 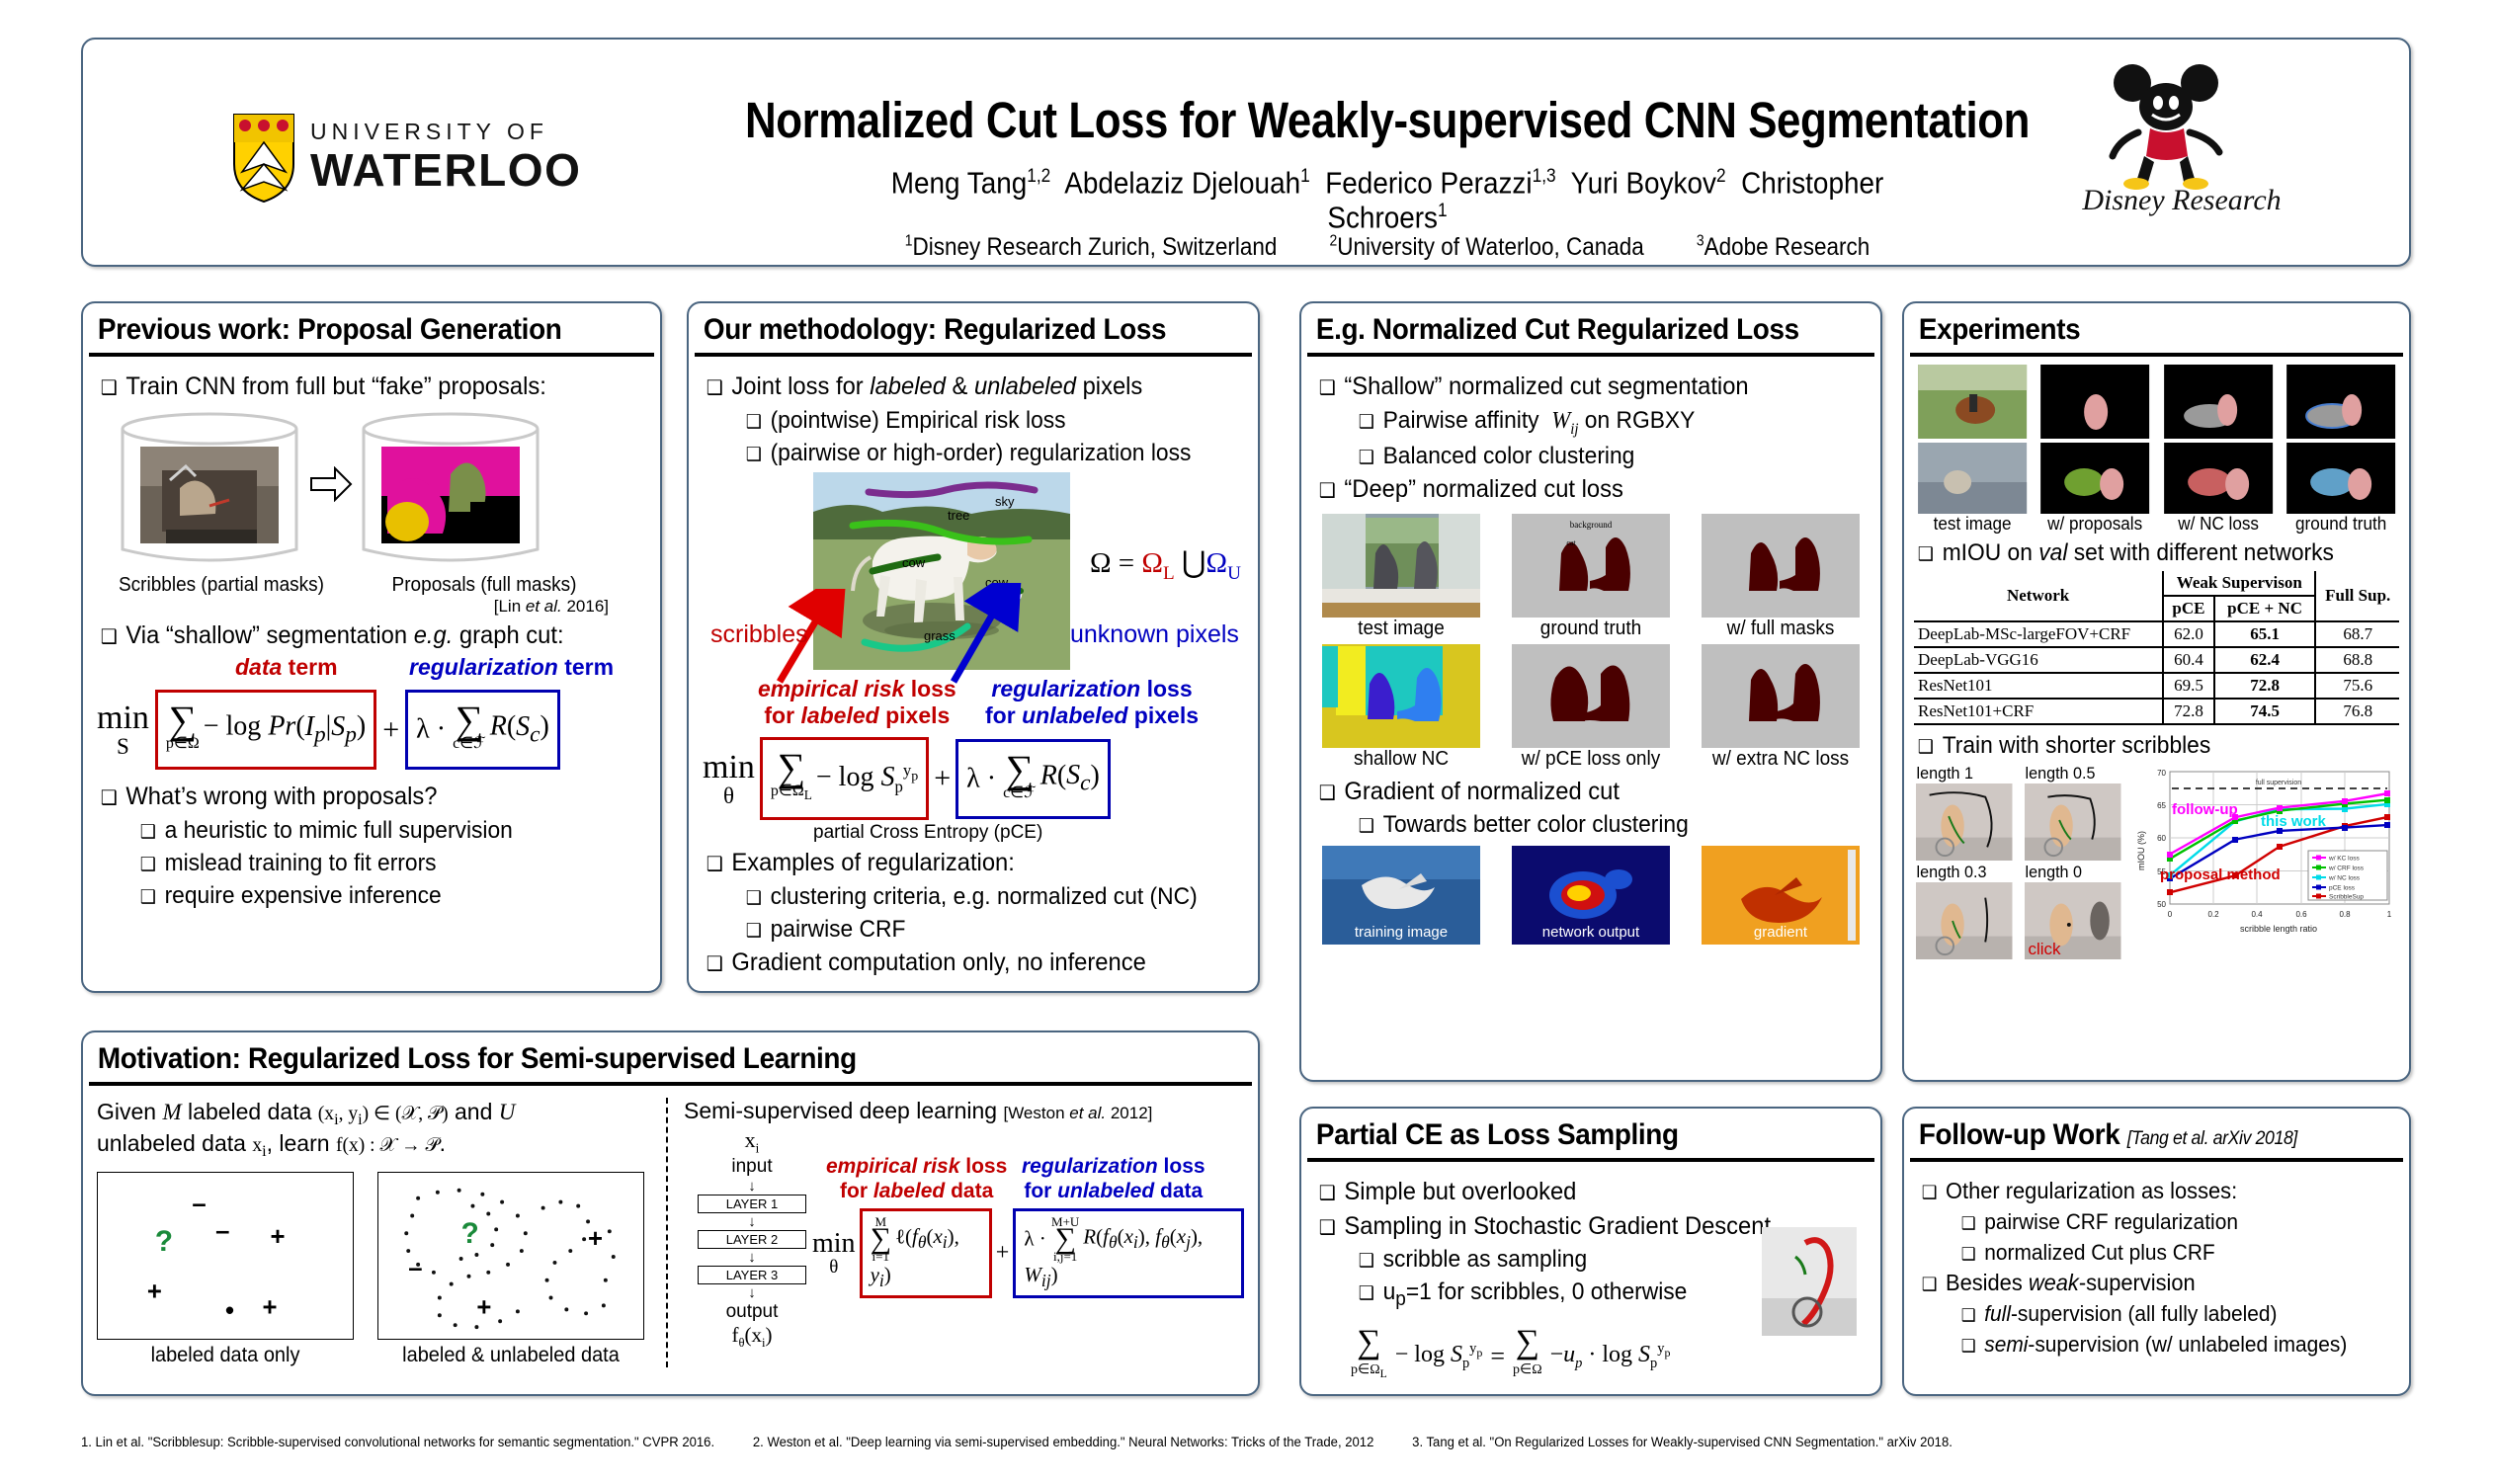 I want to click on bullet-scribble-sampling: scribble as sampling, so click(x=1577, y=1260).